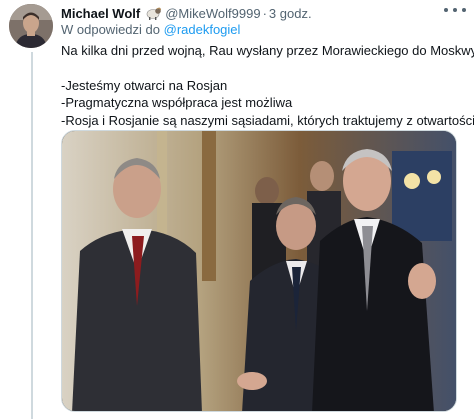 This screenshot has width=474, height=419. Describe the element at coordinates (290, 14) in the screenshot. I see `tweet-timestamp: 3 godz.` at that location.